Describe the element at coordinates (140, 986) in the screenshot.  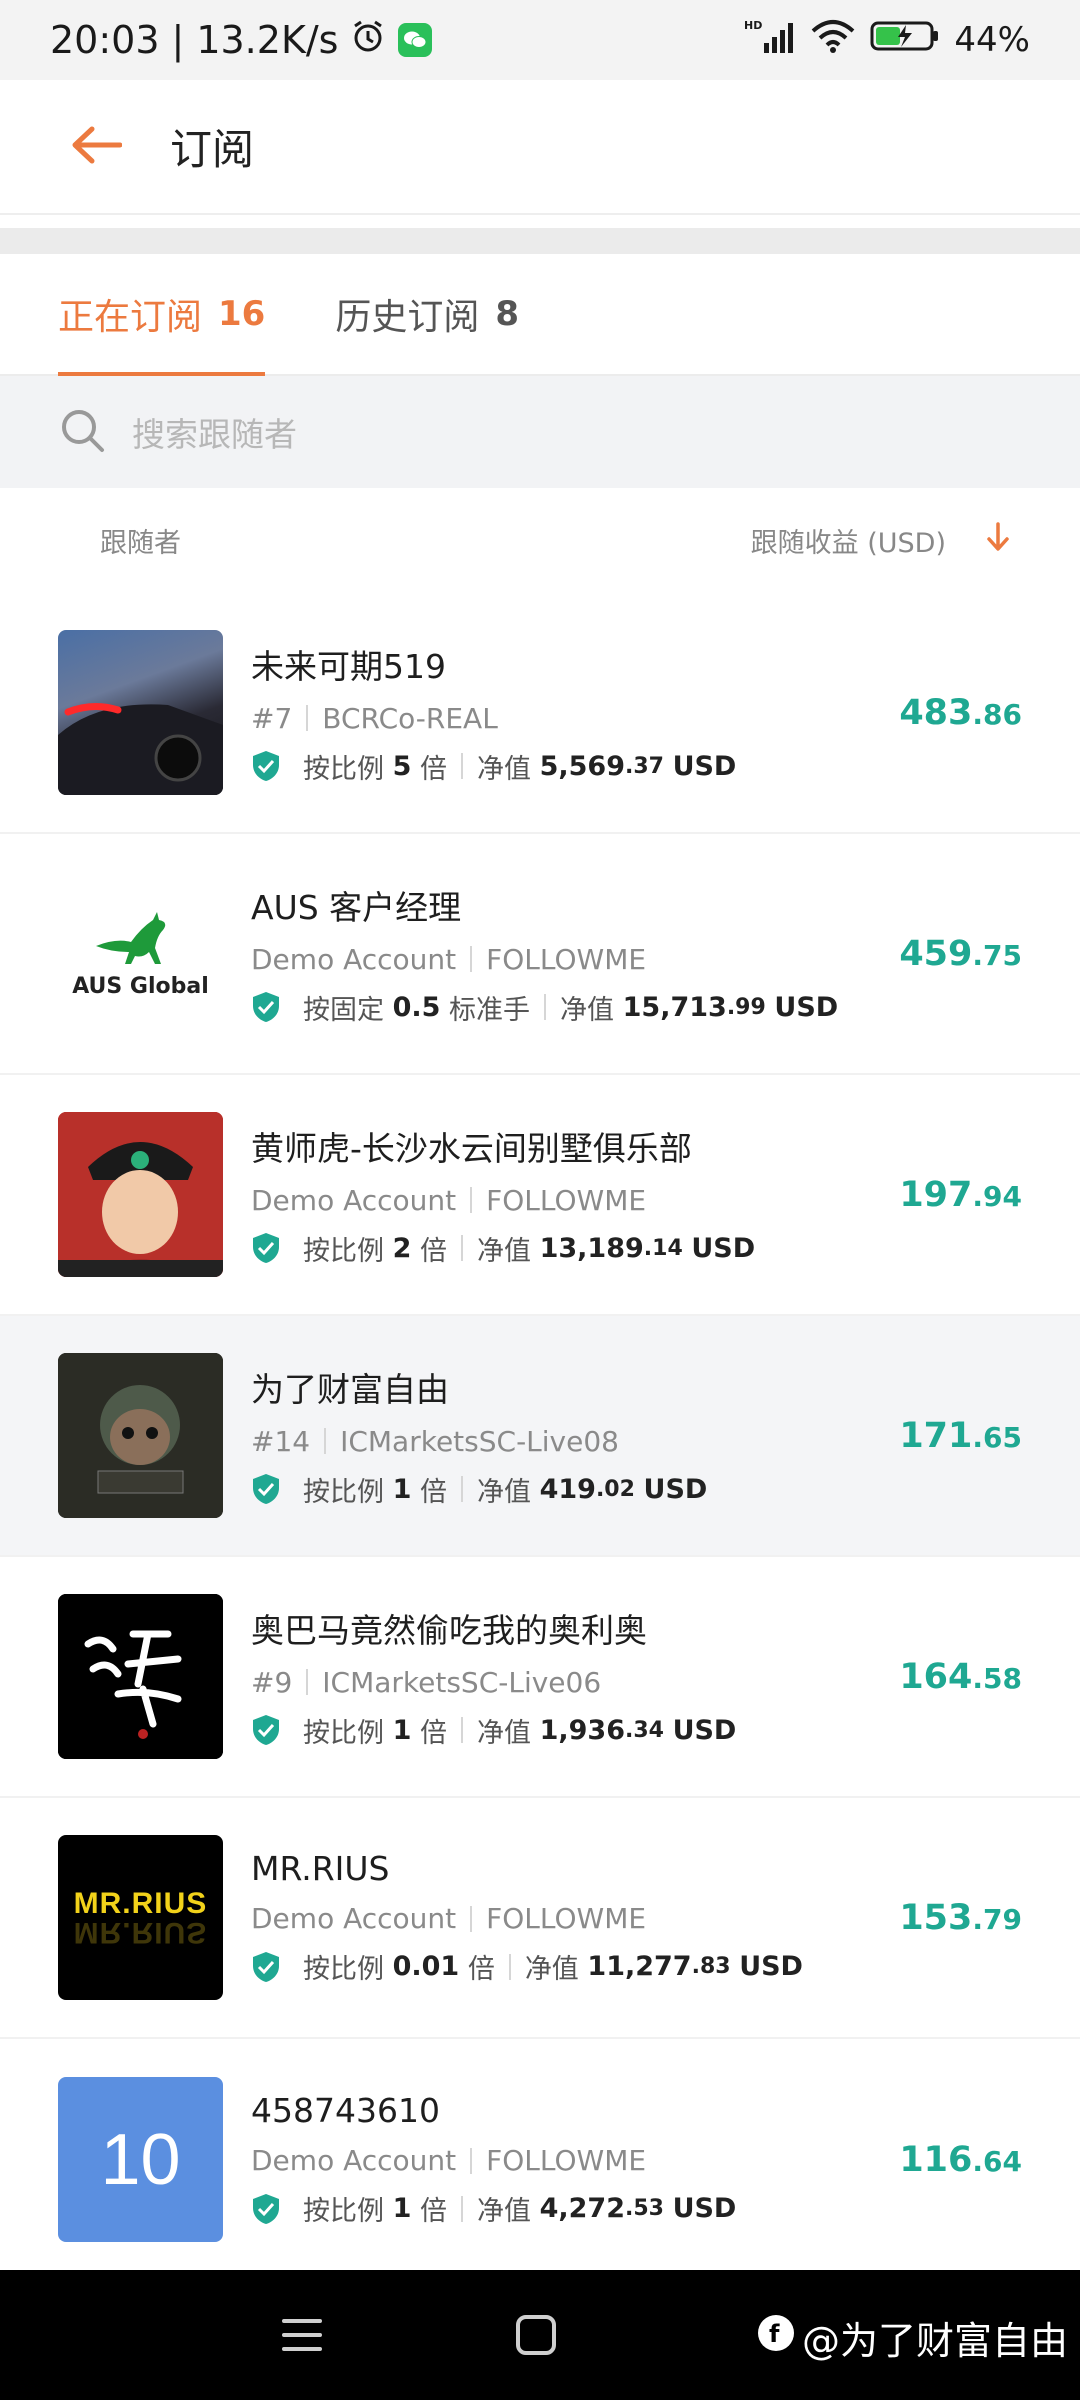
I see `avatar-text: AUS Global` at that location.